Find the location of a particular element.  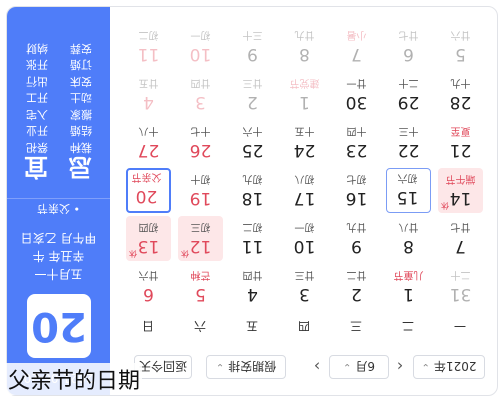

lunar-label: 廿三 is located at coordinates (252, 82).